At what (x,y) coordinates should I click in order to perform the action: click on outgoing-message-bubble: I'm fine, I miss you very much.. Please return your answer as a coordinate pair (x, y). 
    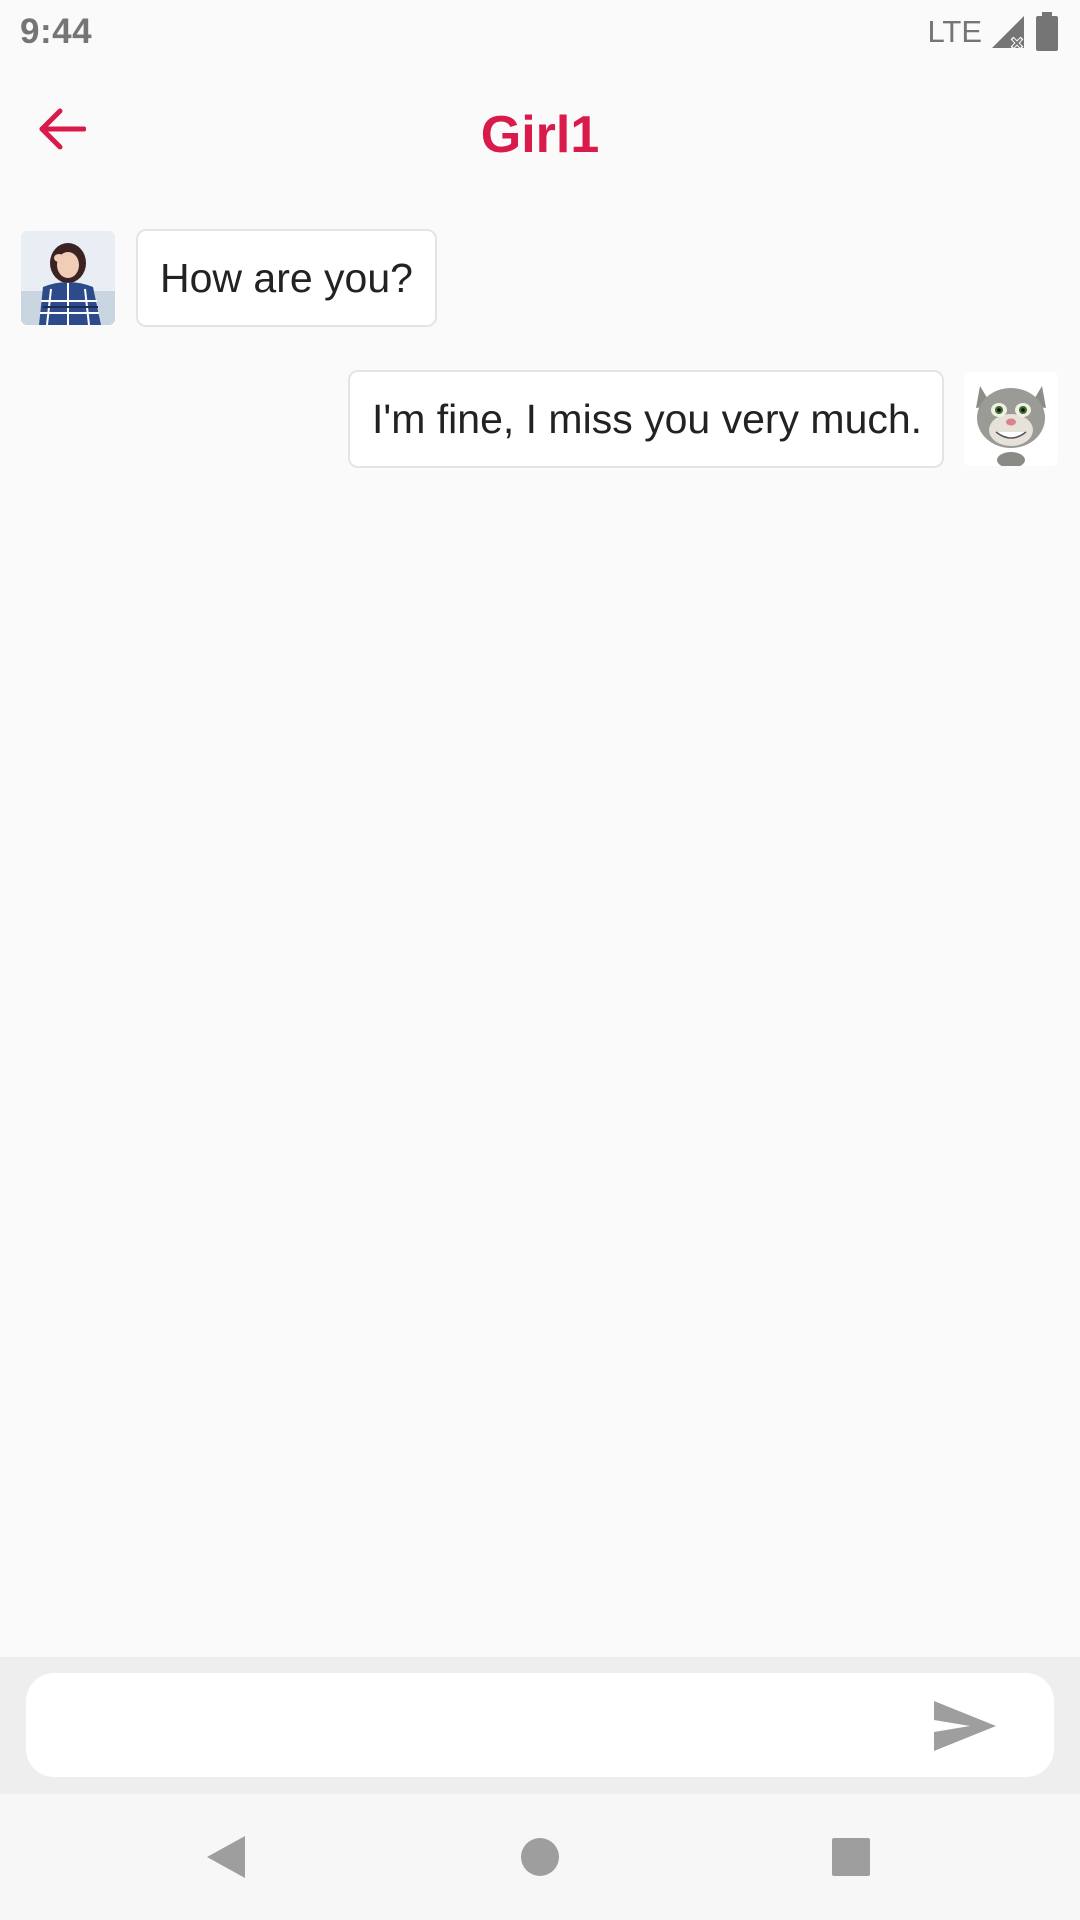
    Looking at the image, I should click on (646, 419).